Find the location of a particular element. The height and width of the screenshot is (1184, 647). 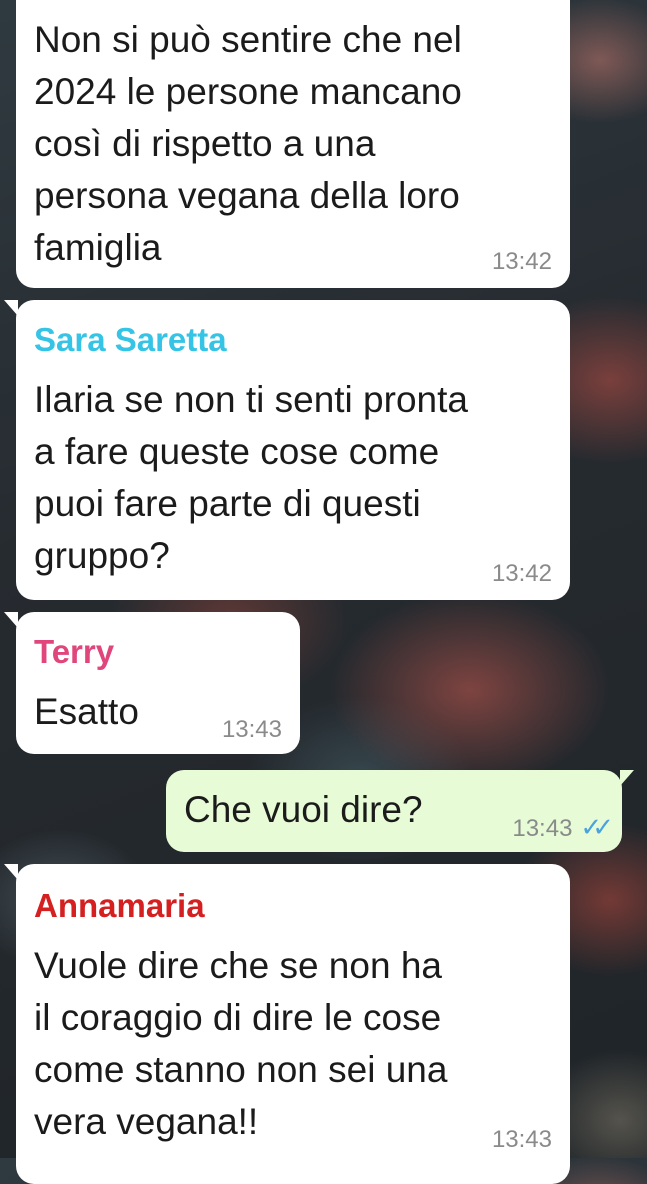

sender-name: Terry is located at coordinates (74, 652).